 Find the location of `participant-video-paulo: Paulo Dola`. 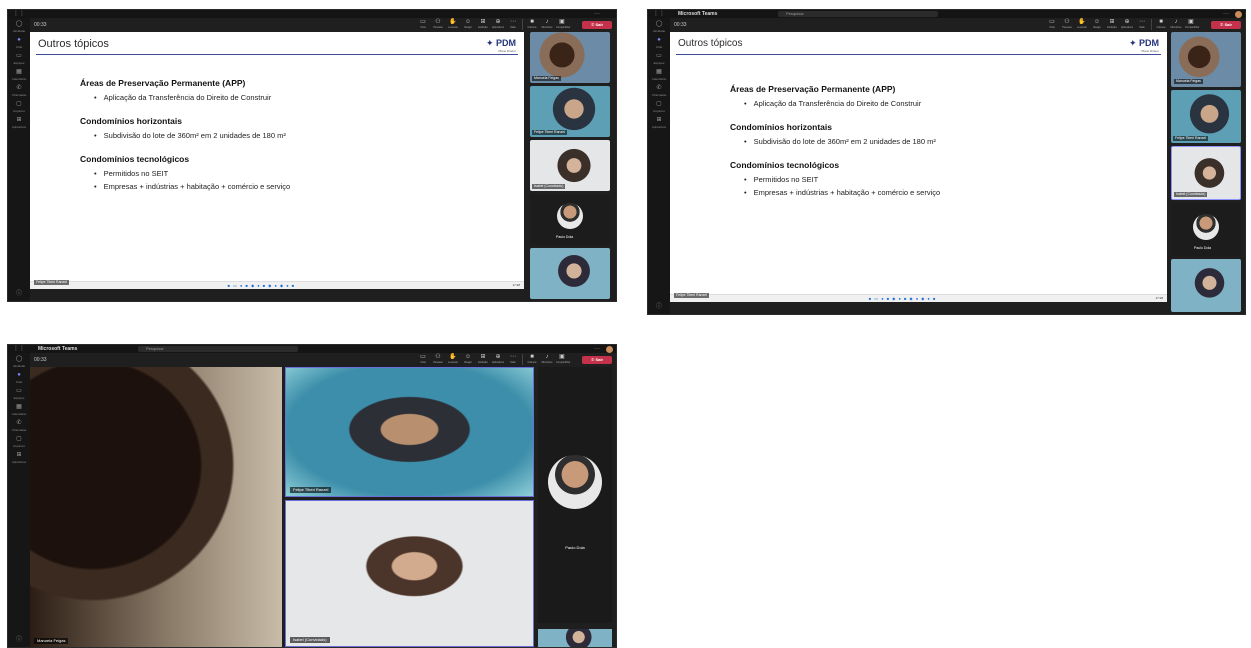

participant-video-paulo: Paulo Dola is located at coordinates (575, 495).